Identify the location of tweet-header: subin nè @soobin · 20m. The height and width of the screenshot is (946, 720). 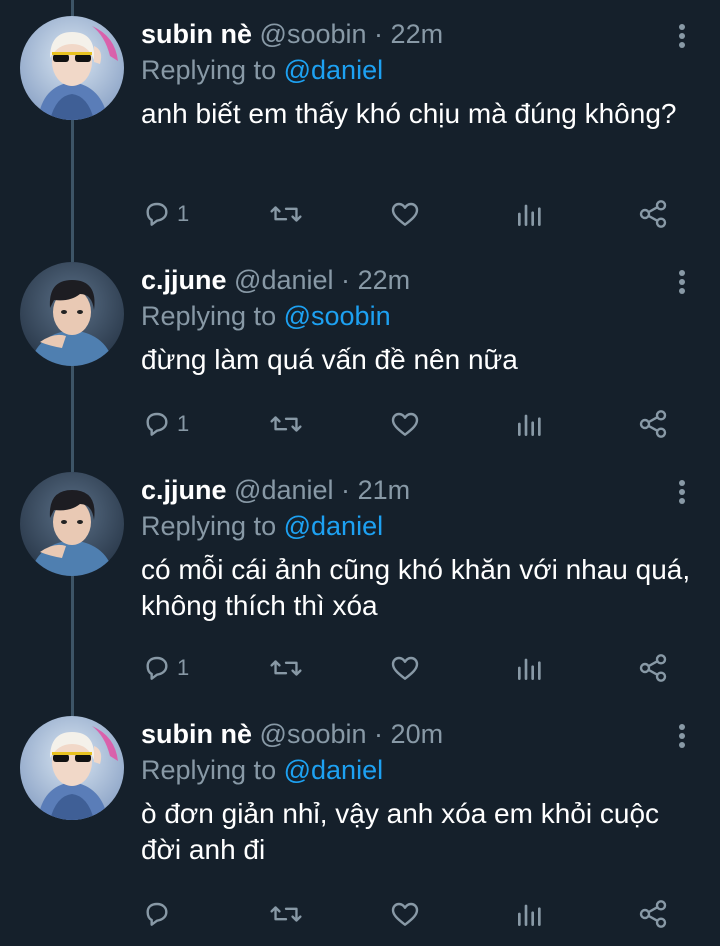
(292, 734).